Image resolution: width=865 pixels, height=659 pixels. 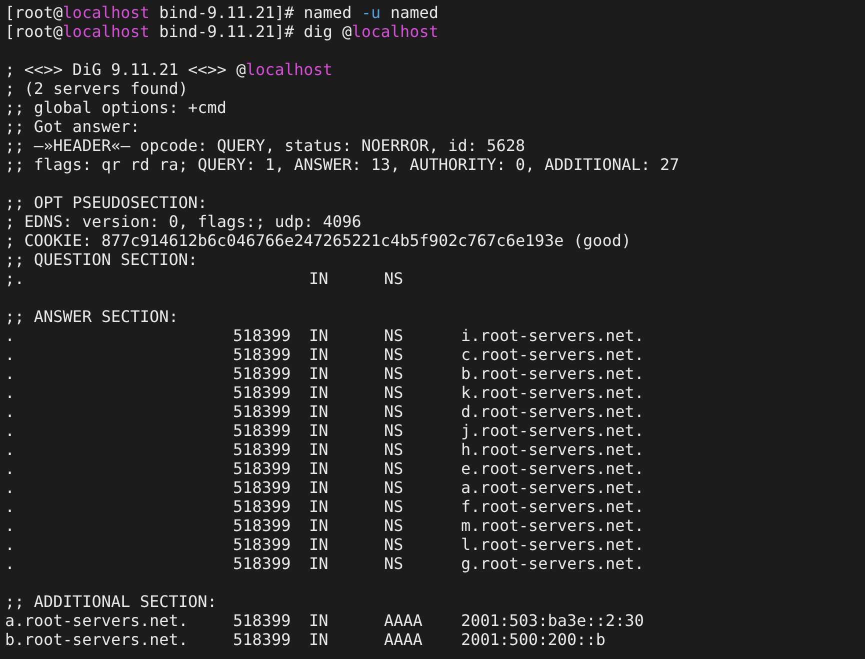 I want to click on record-data: 2001:500:200::b, so click(x=533, y=639).